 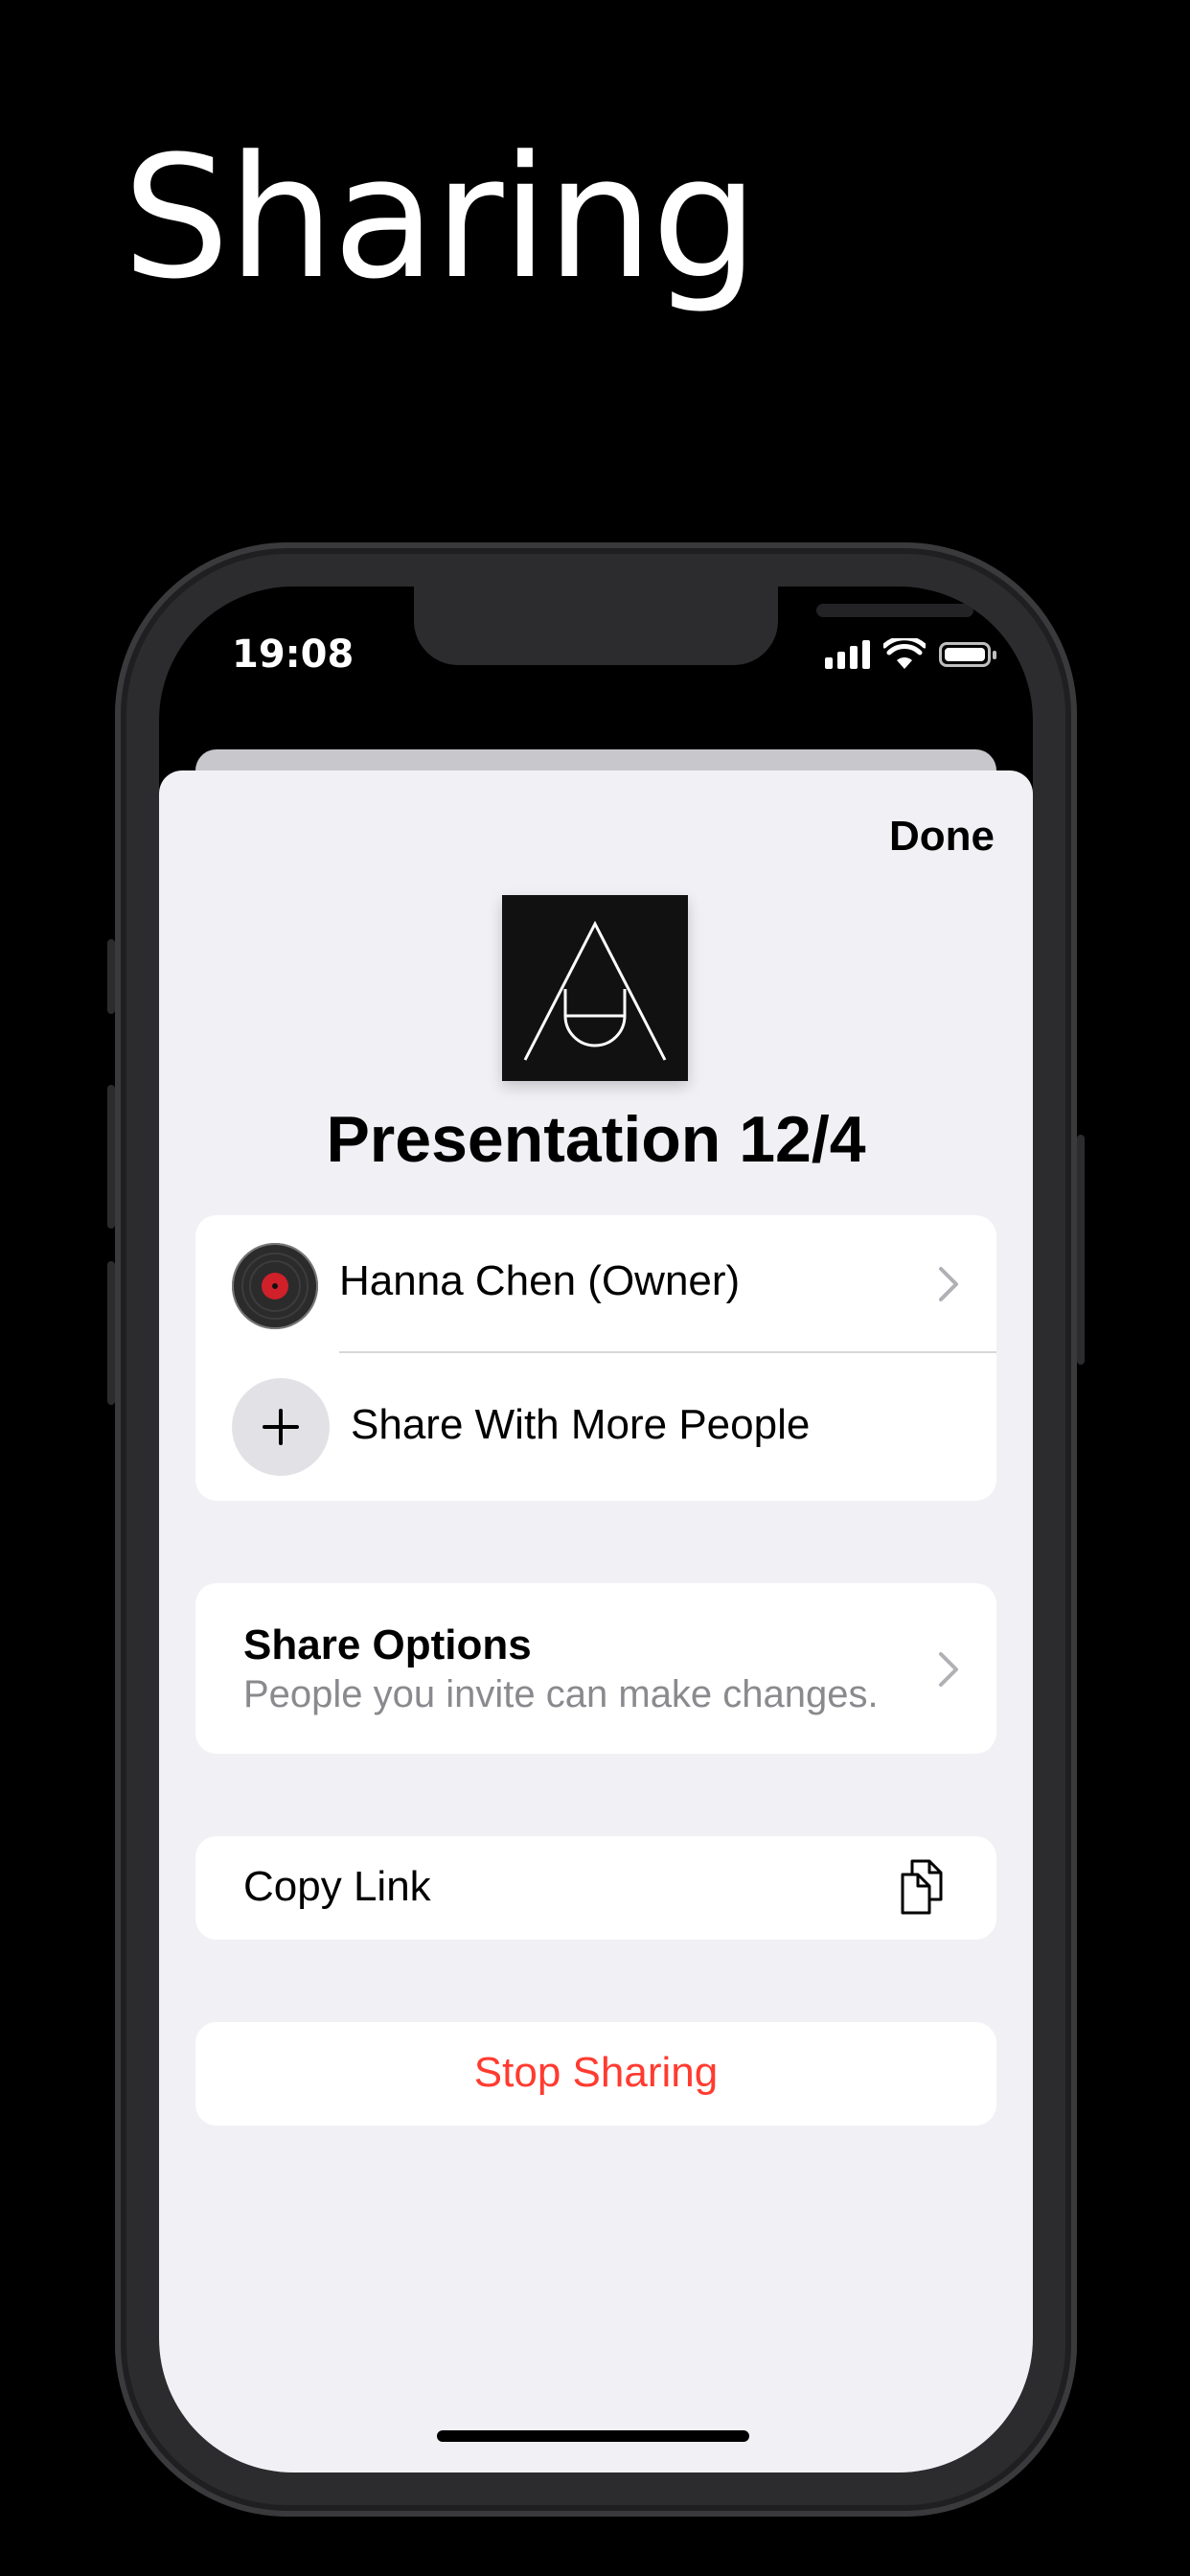 I want to click on owner-row: Hanna Chen (Owner), so click(x=595, y=1286).